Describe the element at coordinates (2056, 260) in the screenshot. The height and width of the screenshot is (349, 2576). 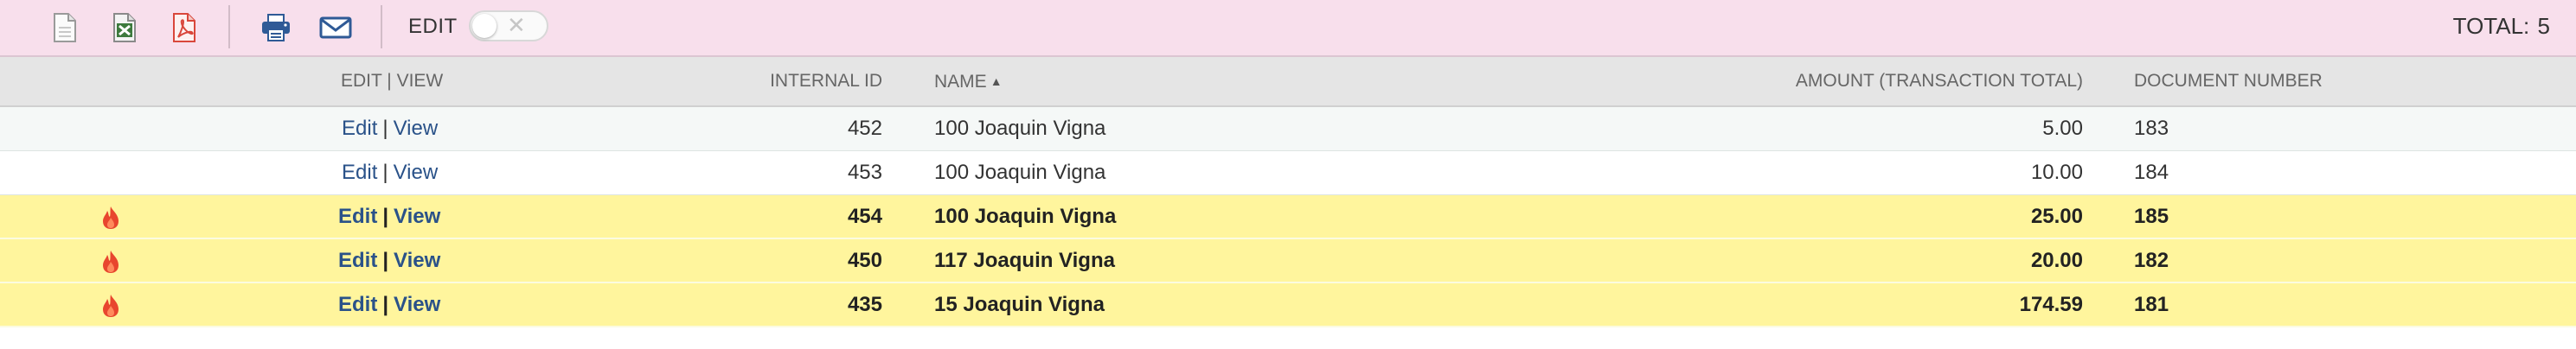
I see `amount-cell: 20.00` at that location.